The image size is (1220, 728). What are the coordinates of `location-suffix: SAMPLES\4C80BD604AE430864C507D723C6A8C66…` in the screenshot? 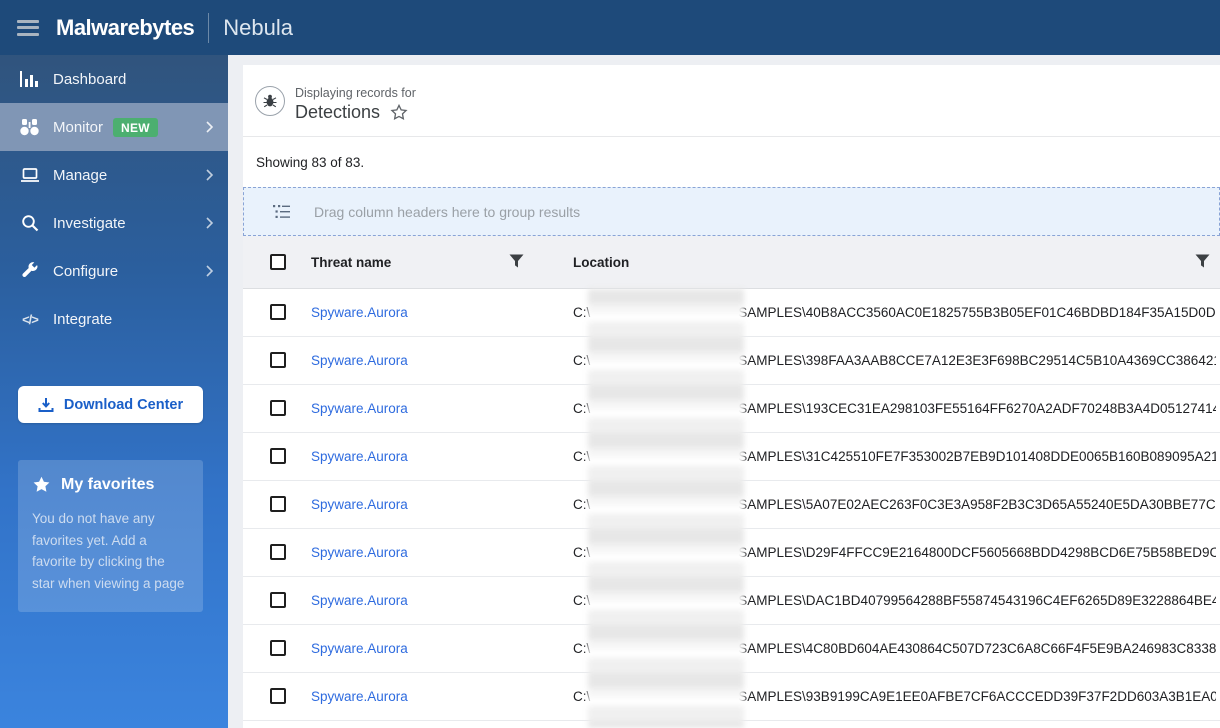 It's located at (977, 648).